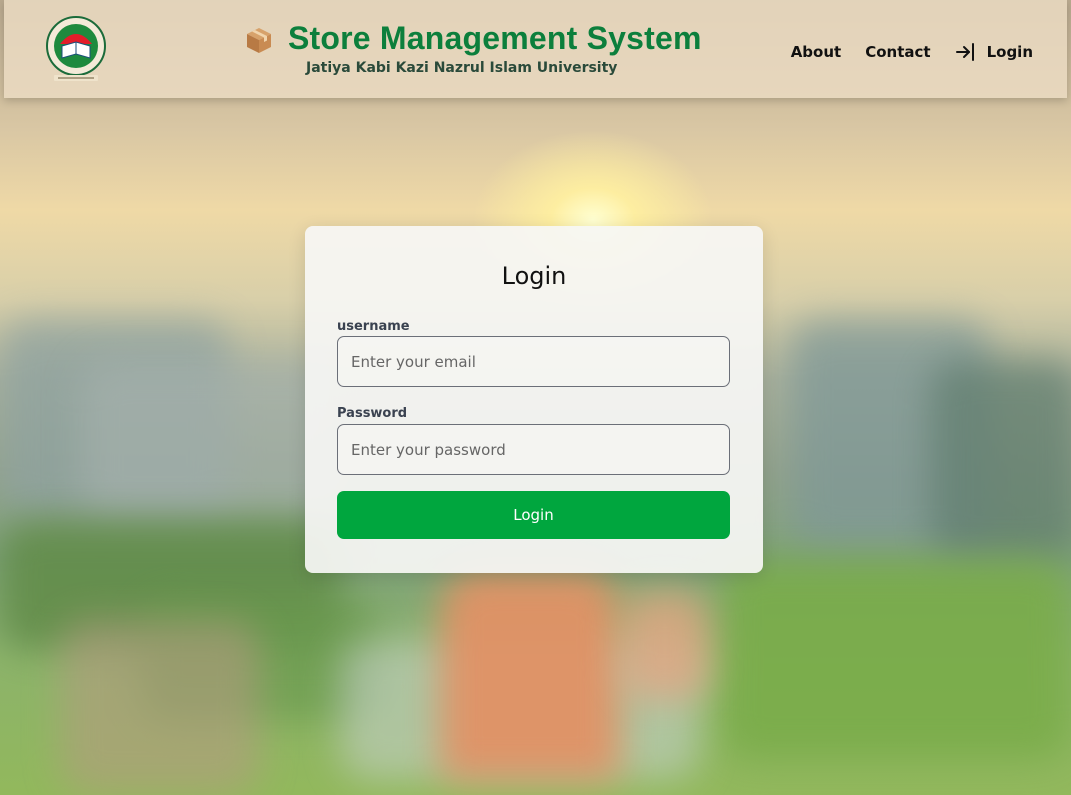 This screenshot has height=795, width=1071. I want to click on app-title: Store Management System, so click(495, 38).